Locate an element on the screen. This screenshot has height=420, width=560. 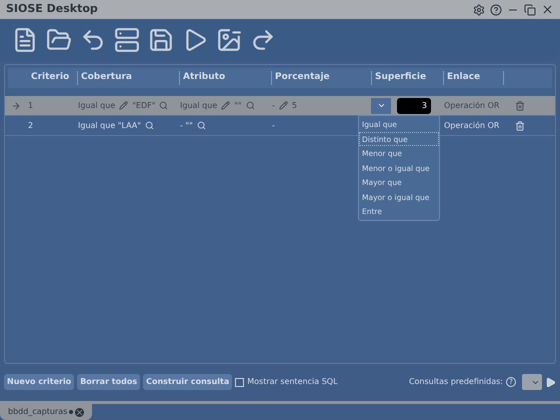
column-header: Superficie is located at coordinates (400, 77).